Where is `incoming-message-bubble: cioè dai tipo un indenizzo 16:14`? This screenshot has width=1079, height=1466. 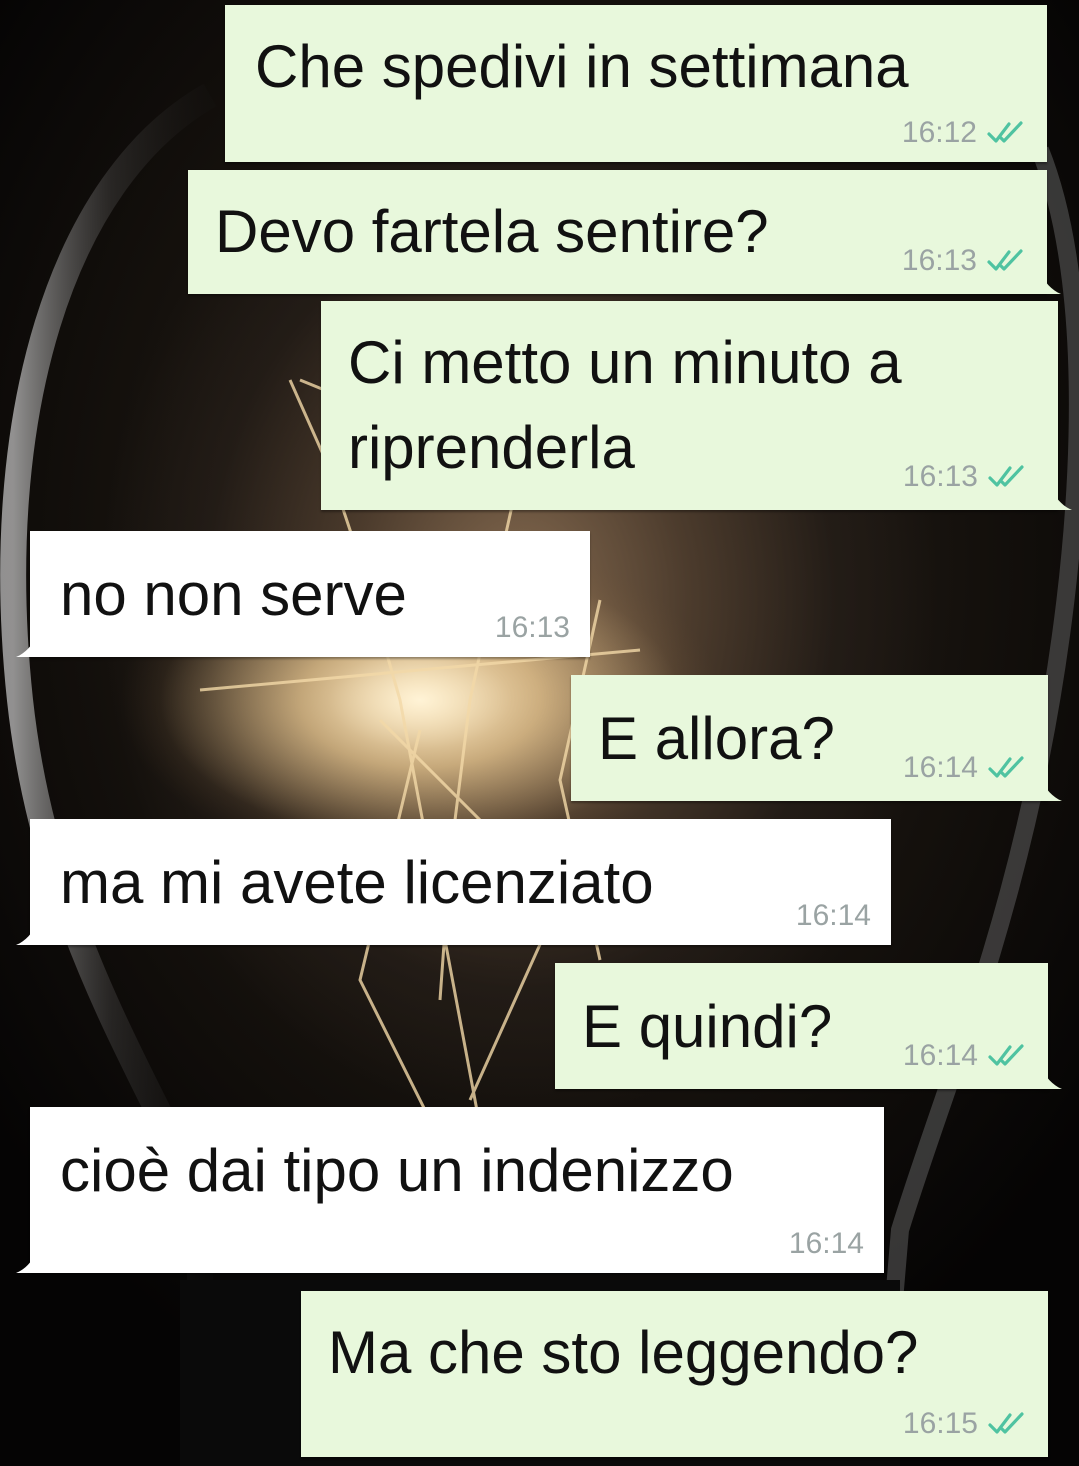
incoming-message-bubble: cioè dai tipo un indenizzo 16:14 is located at coordinates (450, 1190).